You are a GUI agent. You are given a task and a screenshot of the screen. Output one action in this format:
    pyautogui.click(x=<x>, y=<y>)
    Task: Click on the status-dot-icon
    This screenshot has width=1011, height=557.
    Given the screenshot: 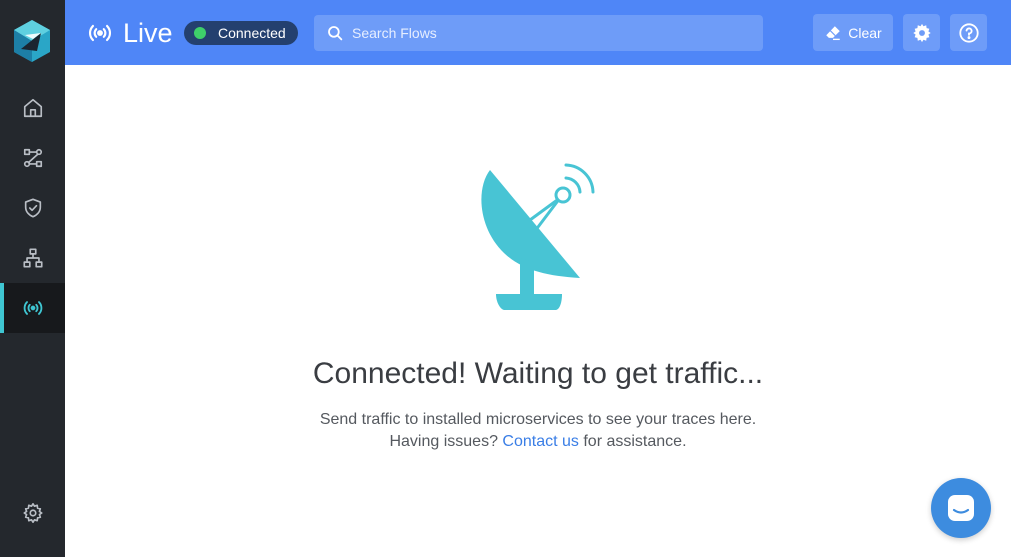 What is the action you would take?
    pyautogui.click(x=200, y=33)
    